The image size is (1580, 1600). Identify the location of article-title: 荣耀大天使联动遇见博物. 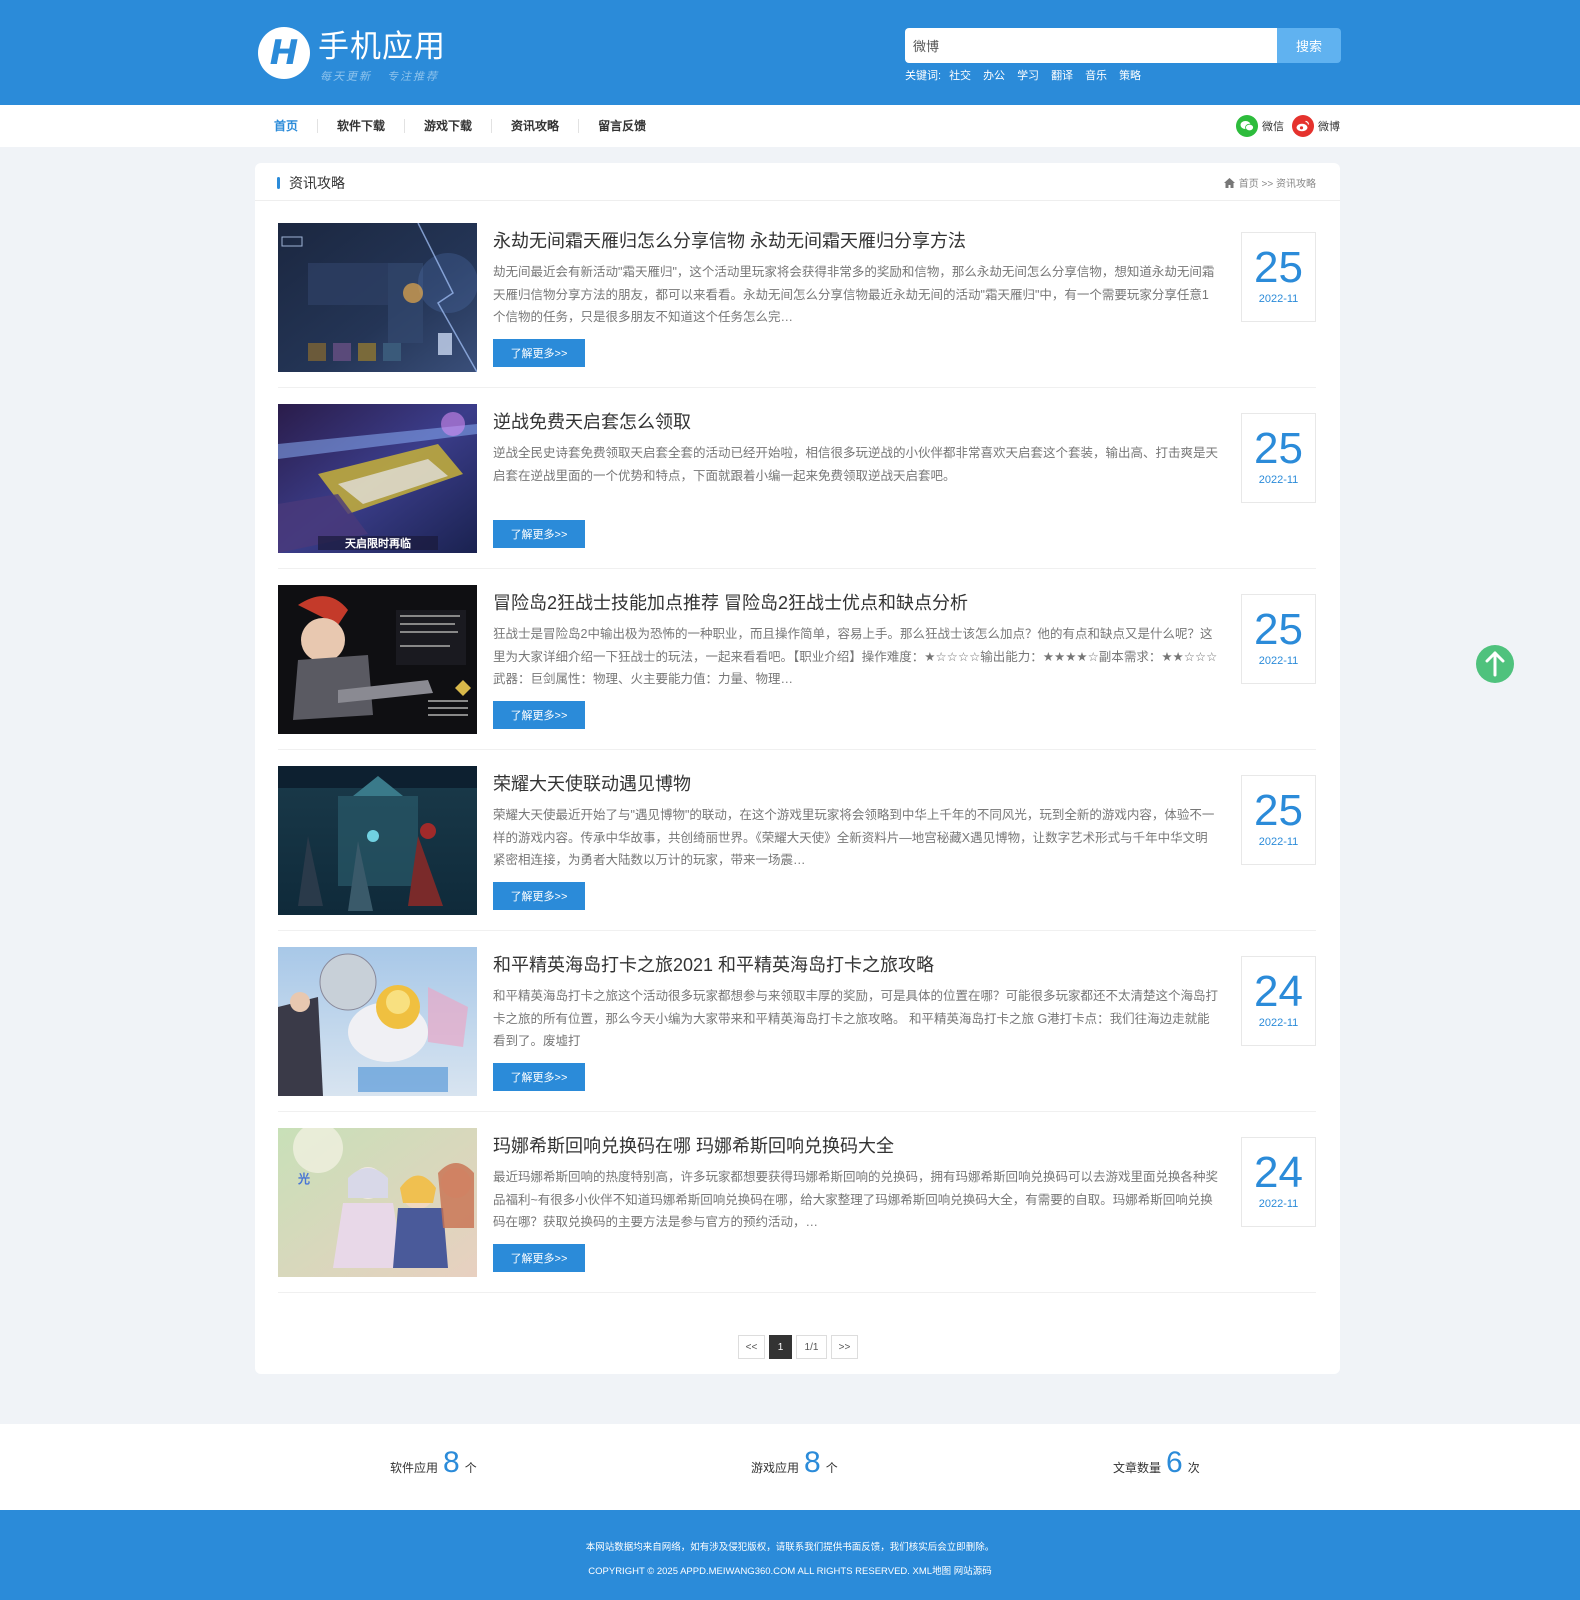
(592, 783).